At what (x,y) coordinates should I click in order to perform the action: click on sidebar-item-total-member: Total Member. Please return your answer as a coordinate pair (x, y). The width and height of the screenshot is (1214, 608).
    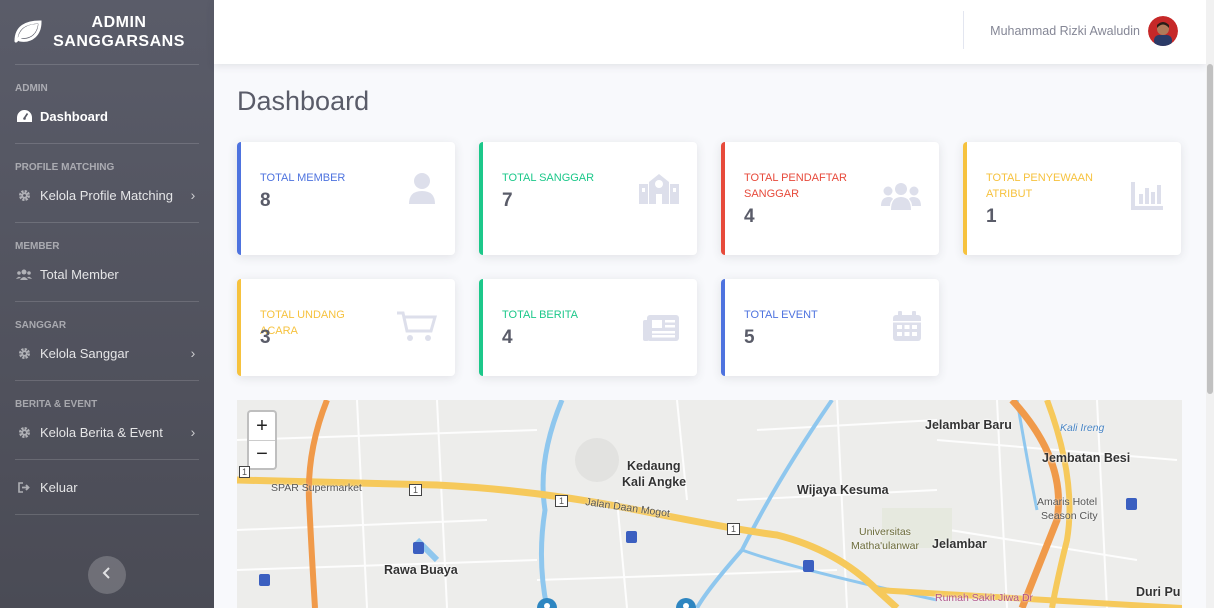
    Looking at the image, I should click on (107, 274).